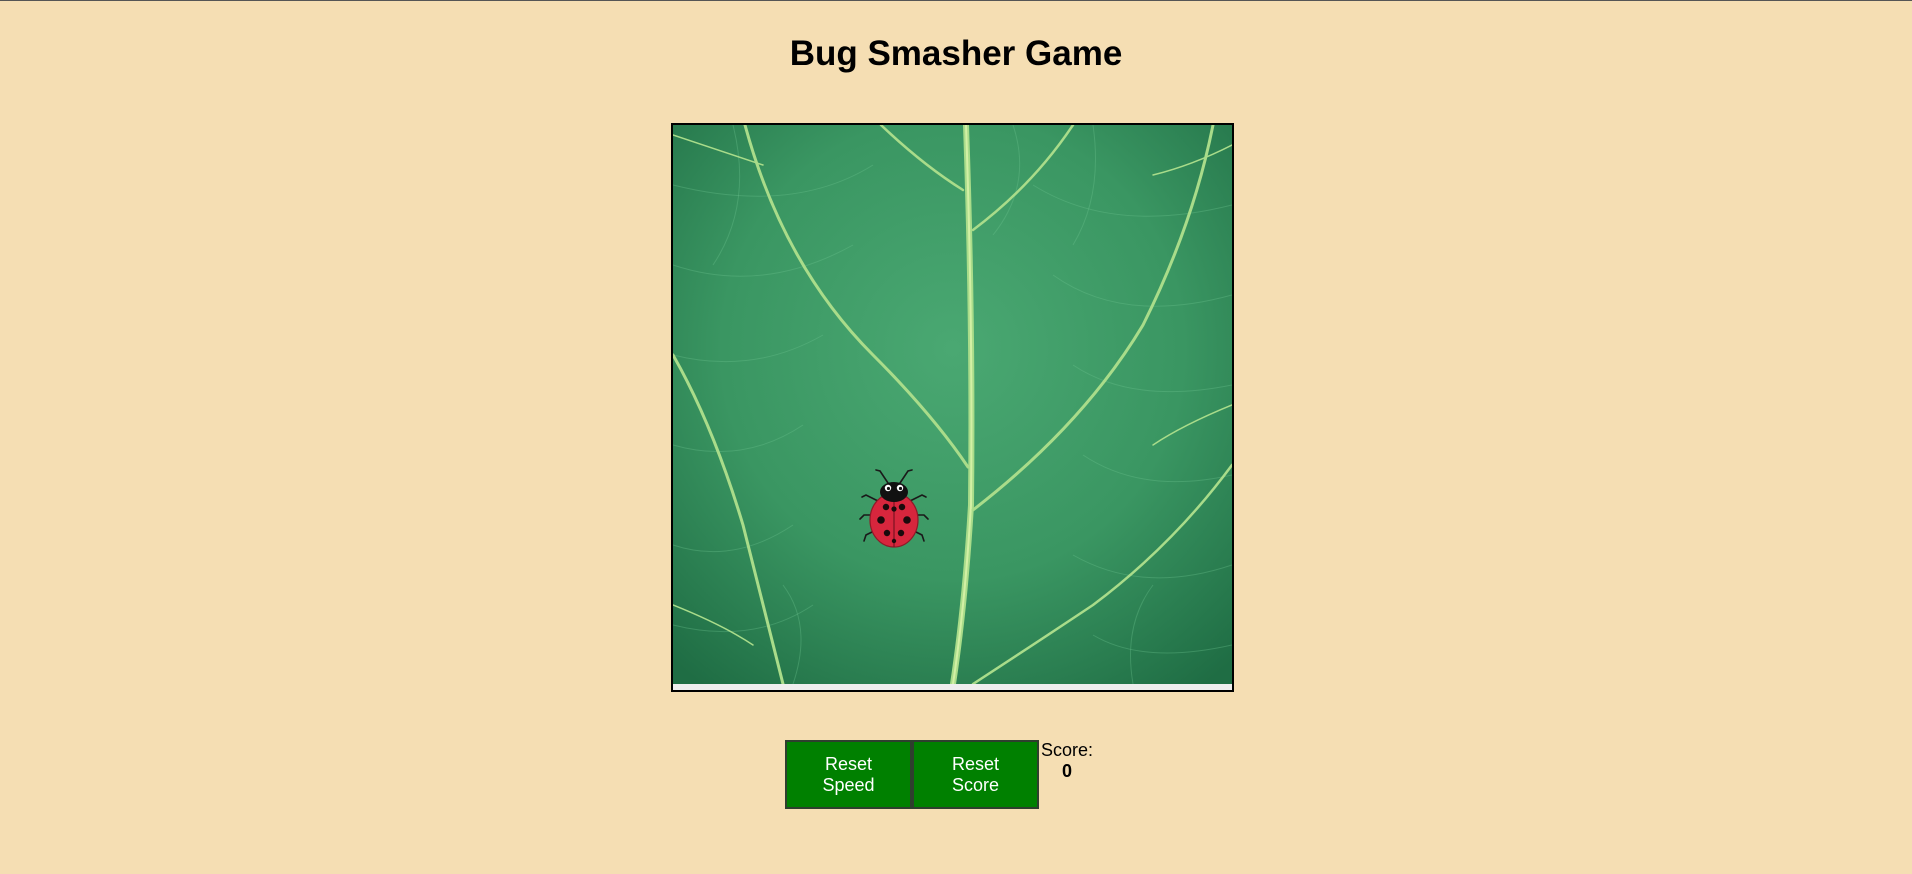 The height and width of the screenshot is (874, 1912). I want to click on controls: Reset Speed Reset Score Score: 0, so click(939, 774).